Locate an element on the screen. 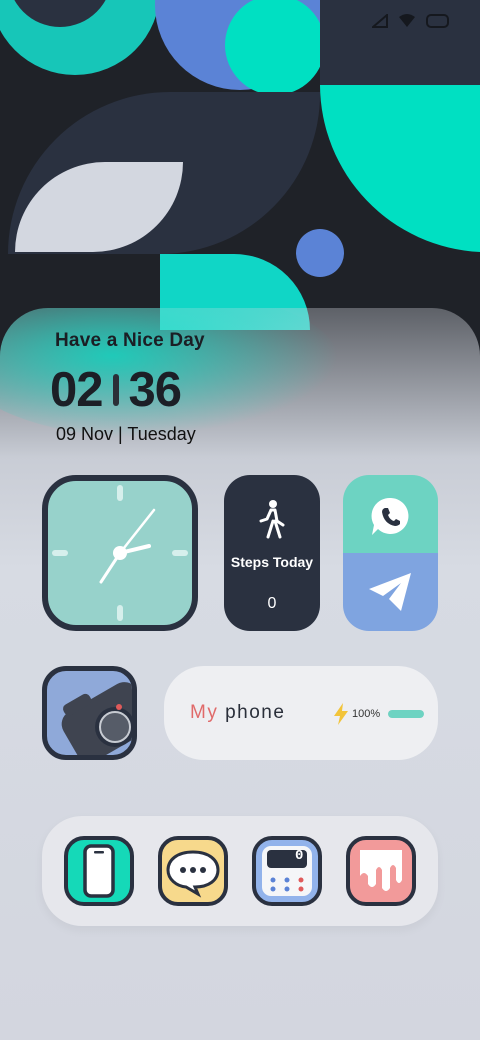  steps-value: 0 is located at coordinates (272, 603).